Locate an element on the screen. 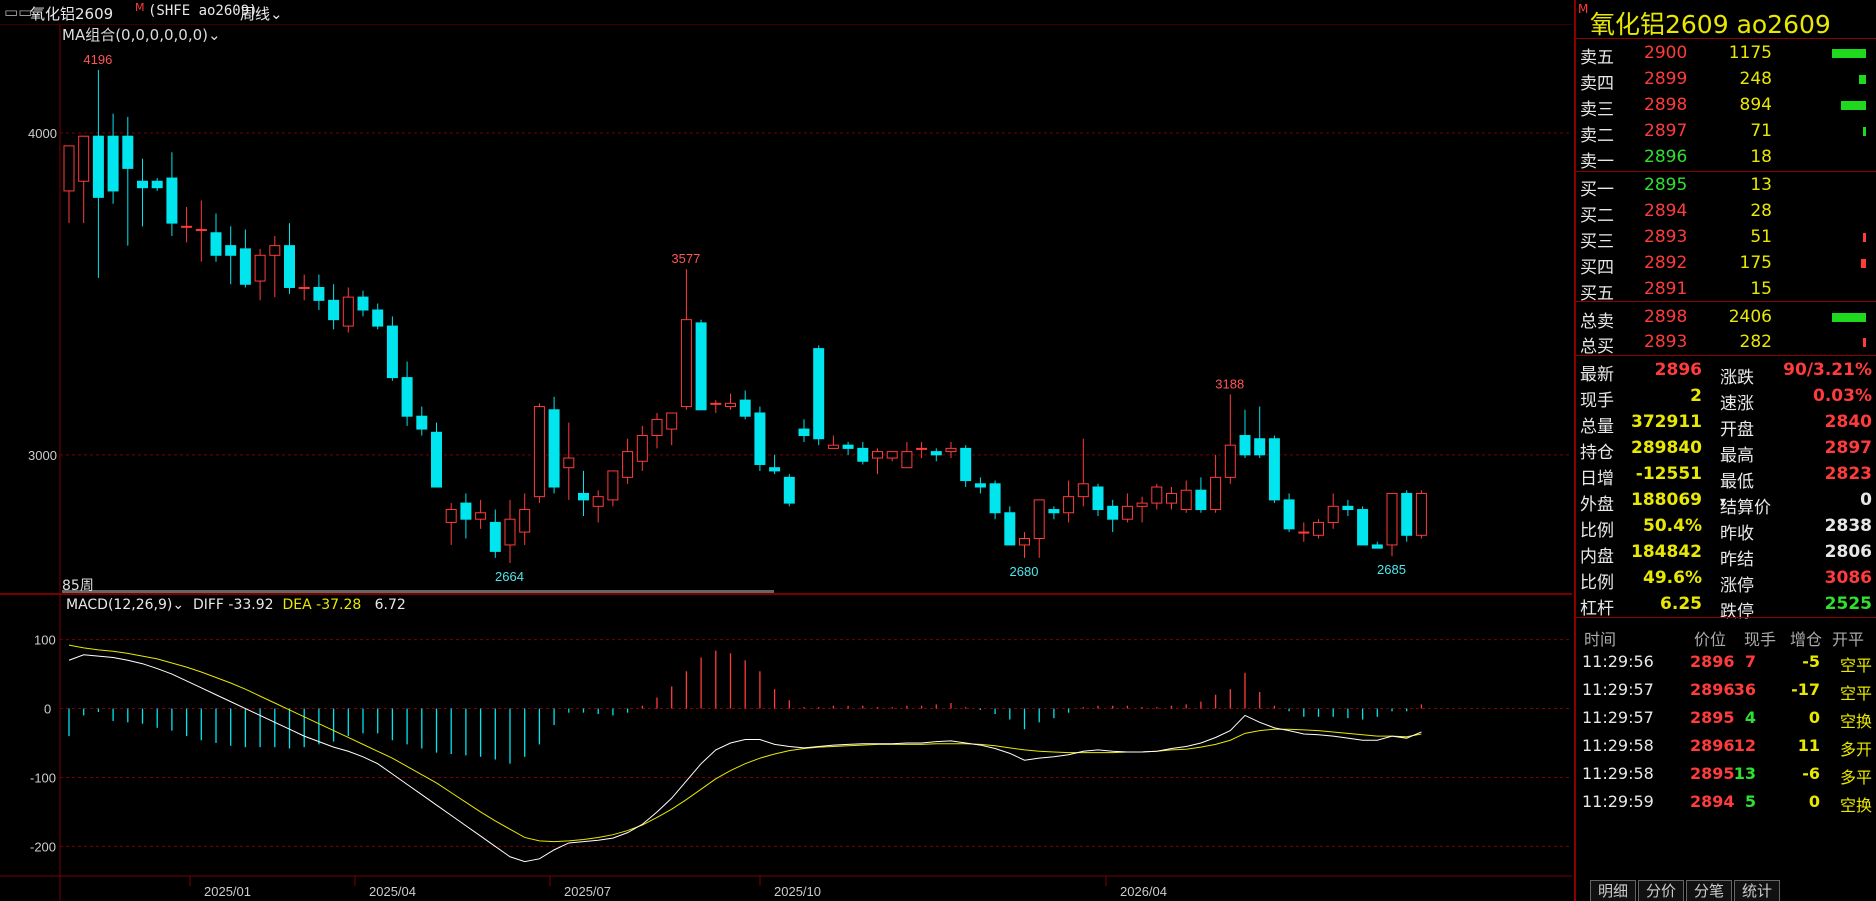  tab-2: 分笔 is located at coordinates (1709, 890).